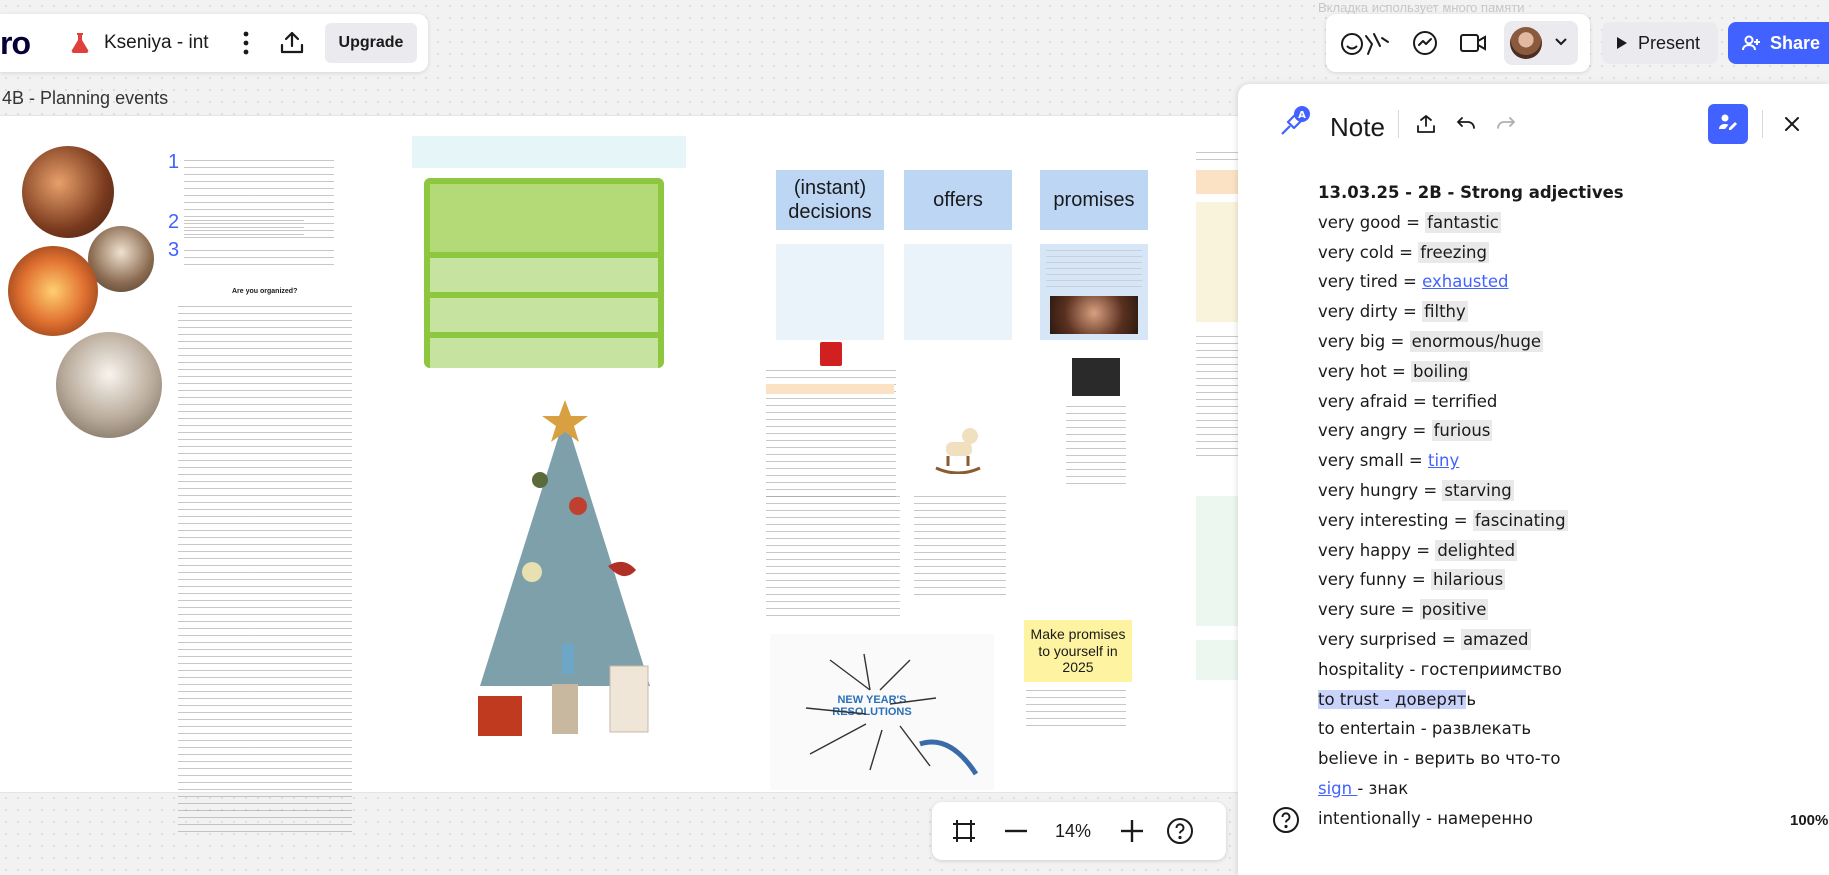  What do you see at coordinates (1425, 43) in the screenshot?
I see `chat-icon` at bounding box center [1425, 43].